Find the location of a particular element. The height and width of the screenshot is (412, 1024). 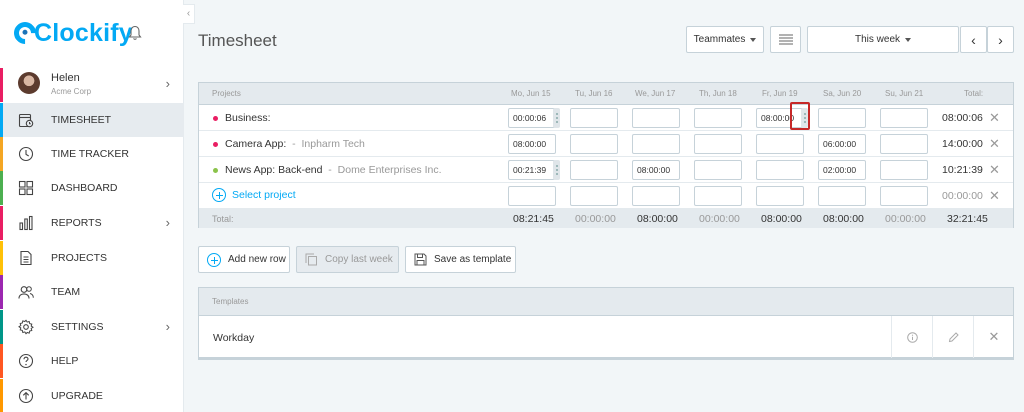

project-name: Camera App: - Inpharm Tech is located at coordinates (295, 144).